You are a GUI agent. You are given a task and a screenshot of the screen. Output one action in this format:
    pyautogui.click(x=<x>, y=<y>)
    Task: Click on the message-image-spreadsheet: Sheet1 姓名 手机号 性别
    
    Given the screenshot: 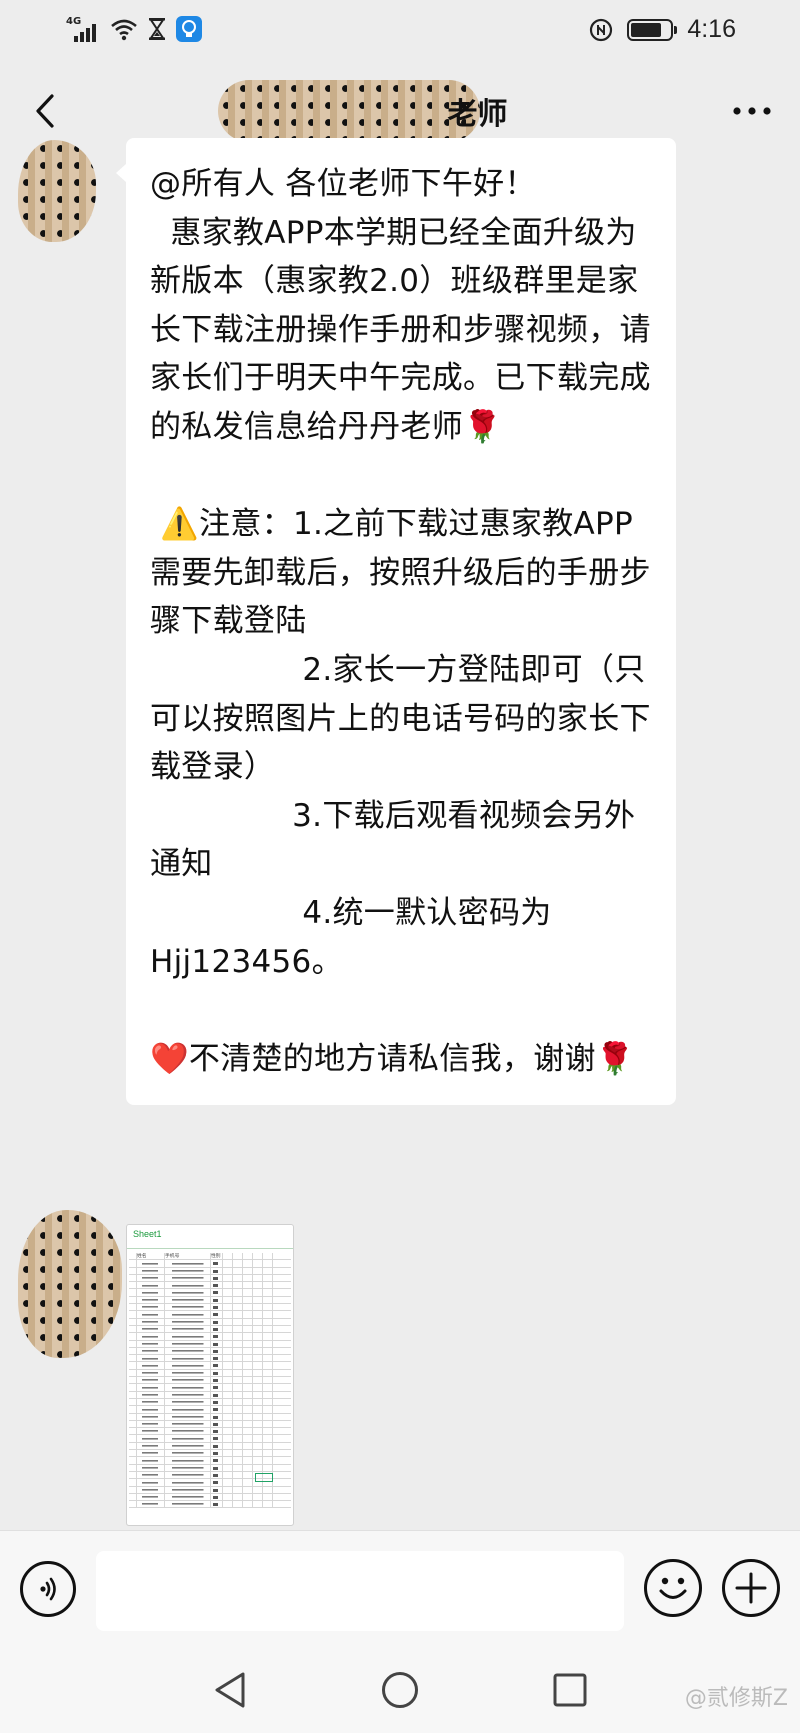 What is the action you would take?
    pyautogui.click(x=210, y=1375)
    